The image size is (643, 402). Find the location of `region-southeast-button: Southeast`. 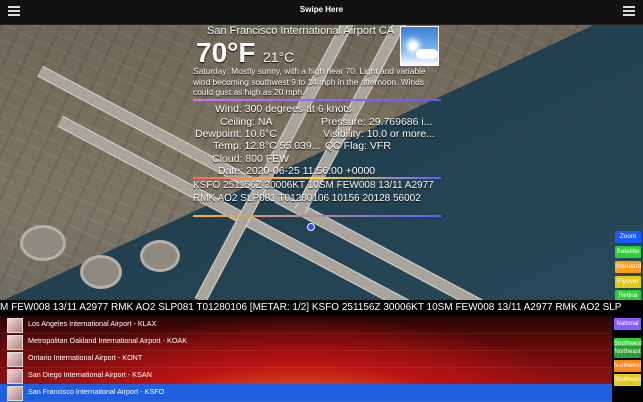

region-southeast-button: Southeast is located at coordinates (627, 380).